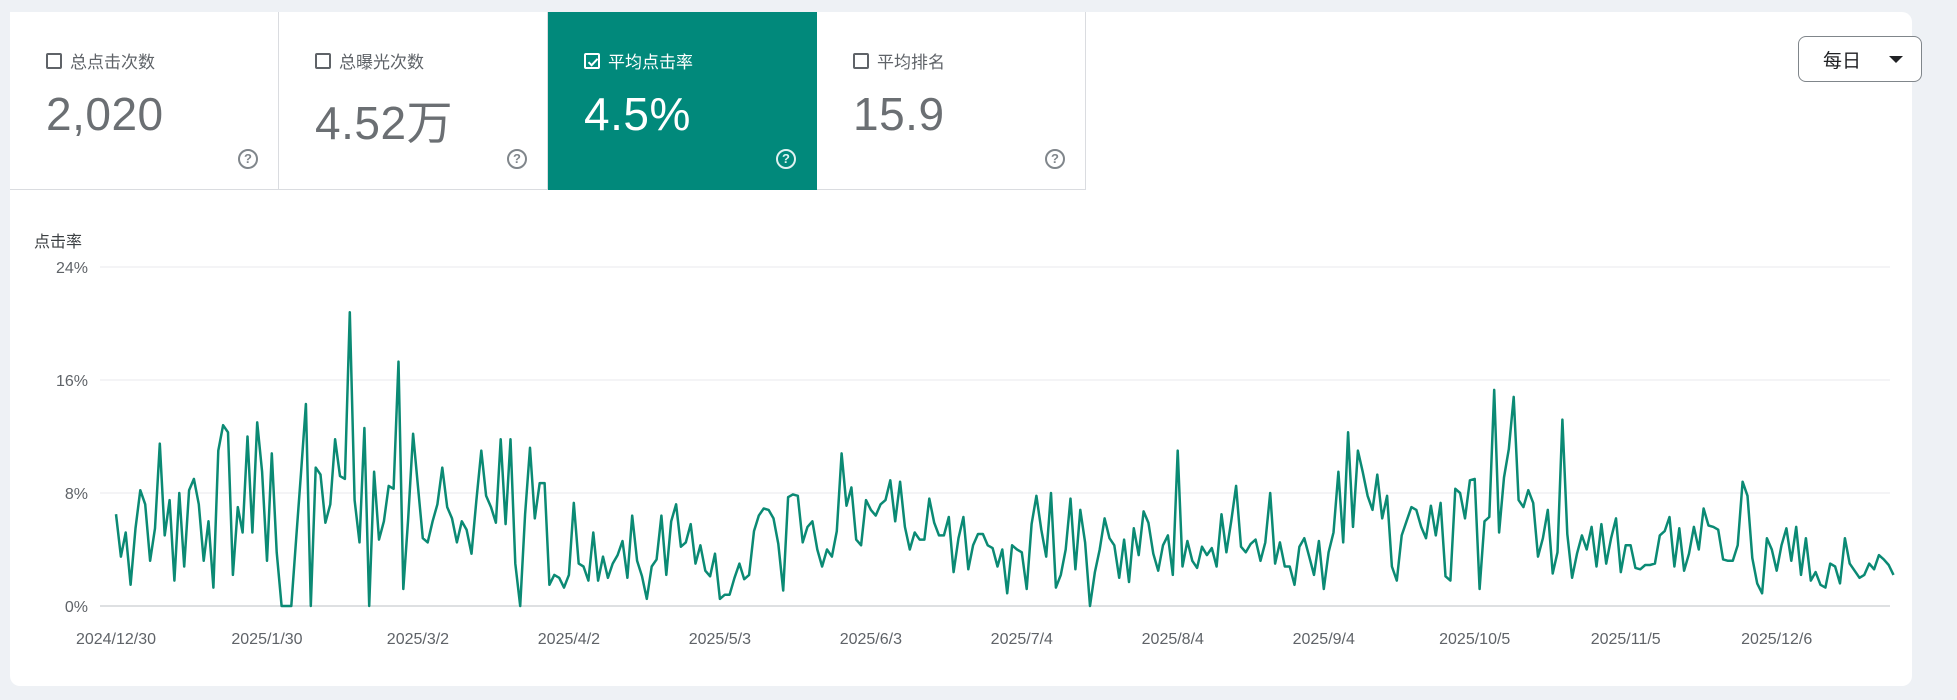  What do you see at coordinates (1173, 639) in the screenshot?
I see `x-tick-label: 2025/8/4` at bounding box center [1173, 639].